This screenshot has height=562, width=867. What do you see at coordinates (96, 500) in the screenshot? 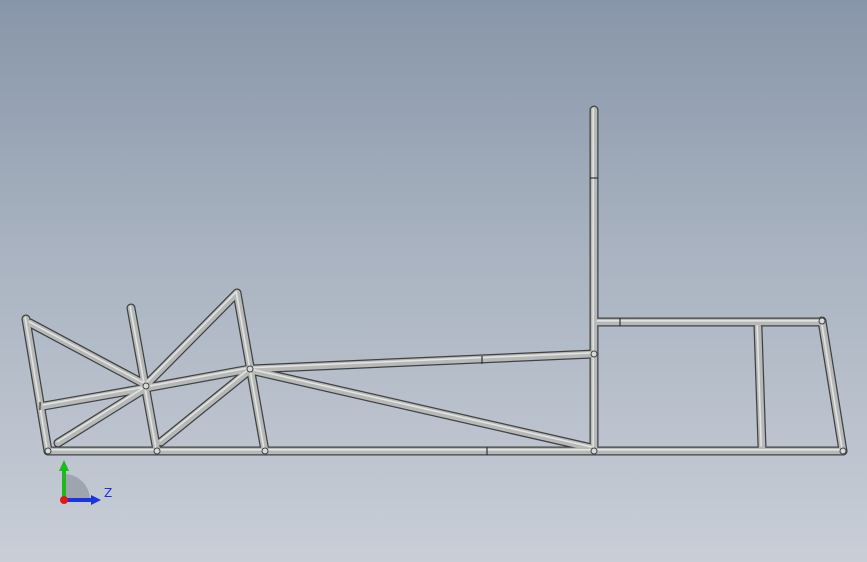
I see `z-axis-arrow-icon` at bounding box center [96, 500].